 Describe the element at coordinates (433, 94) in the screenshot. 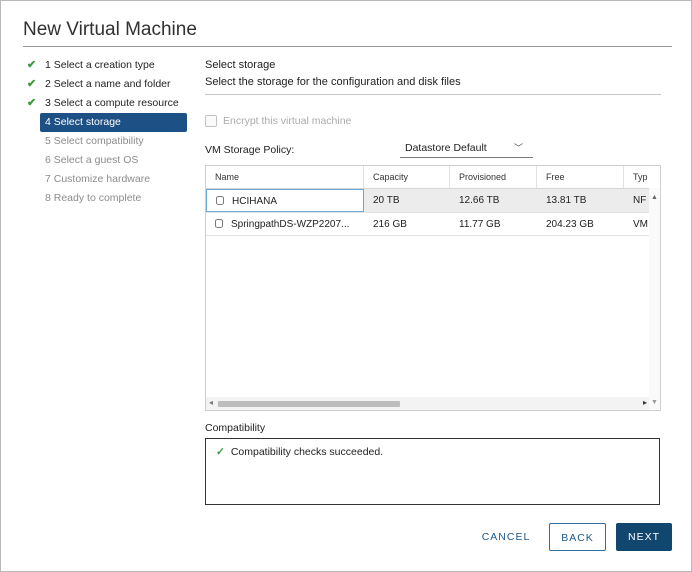

I see `content-divider` at that location.